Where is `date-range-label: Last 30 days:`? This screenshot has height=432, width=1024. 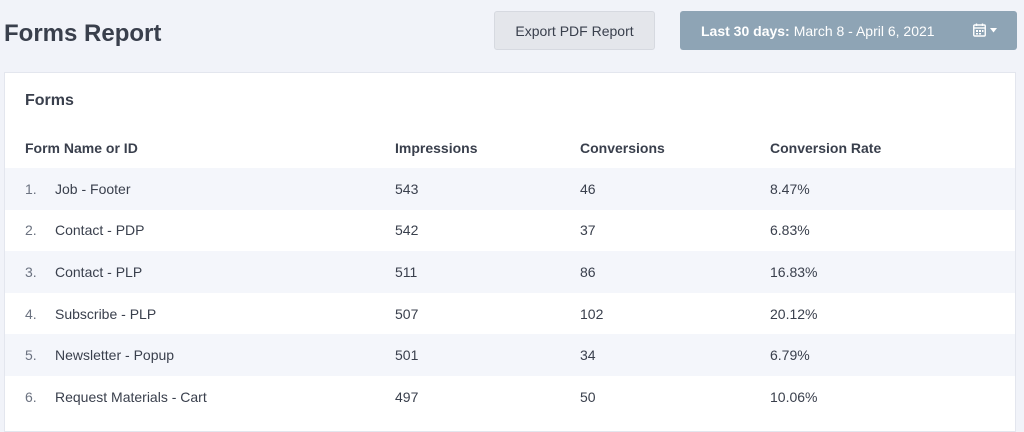 date-range-label: Last 30 days: is located at coordinates (745, 30).